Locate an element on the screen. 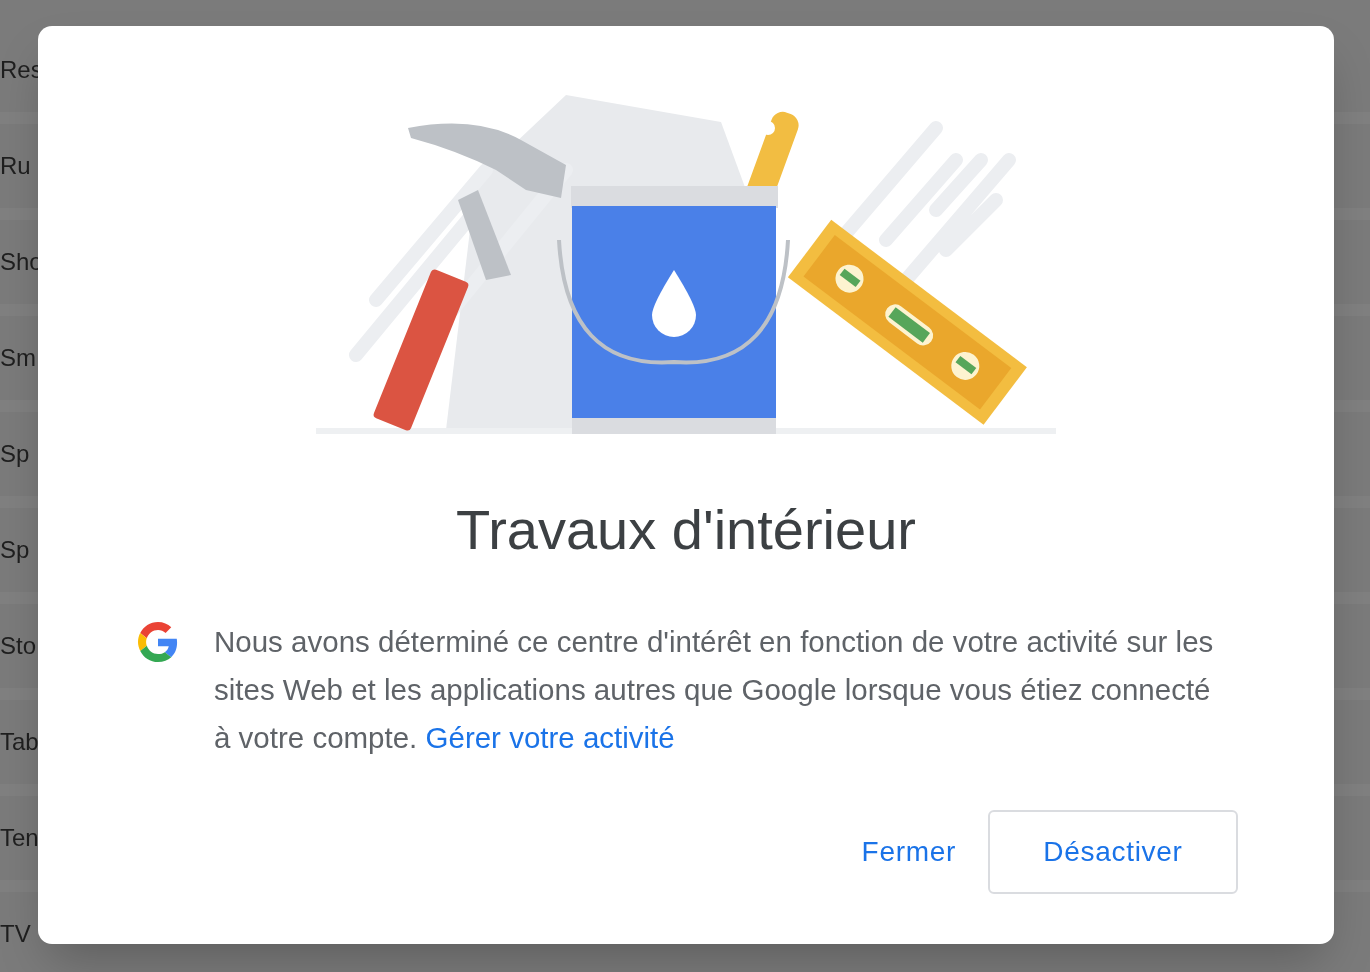 The image size is (1370, 972). list-item-label: Sm is located at coordinates (18, 358).